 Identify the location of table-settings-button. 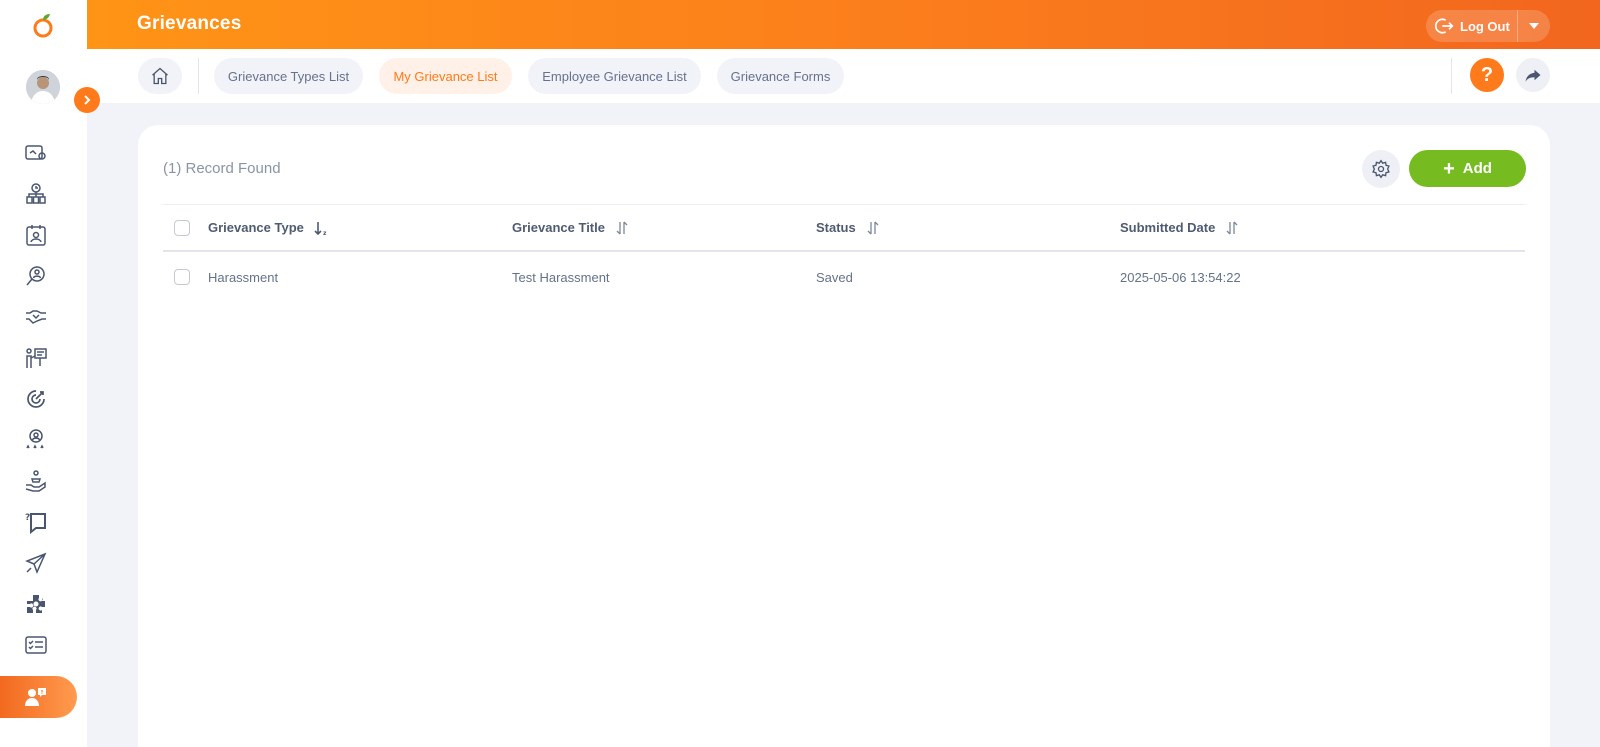
(1381, 169).